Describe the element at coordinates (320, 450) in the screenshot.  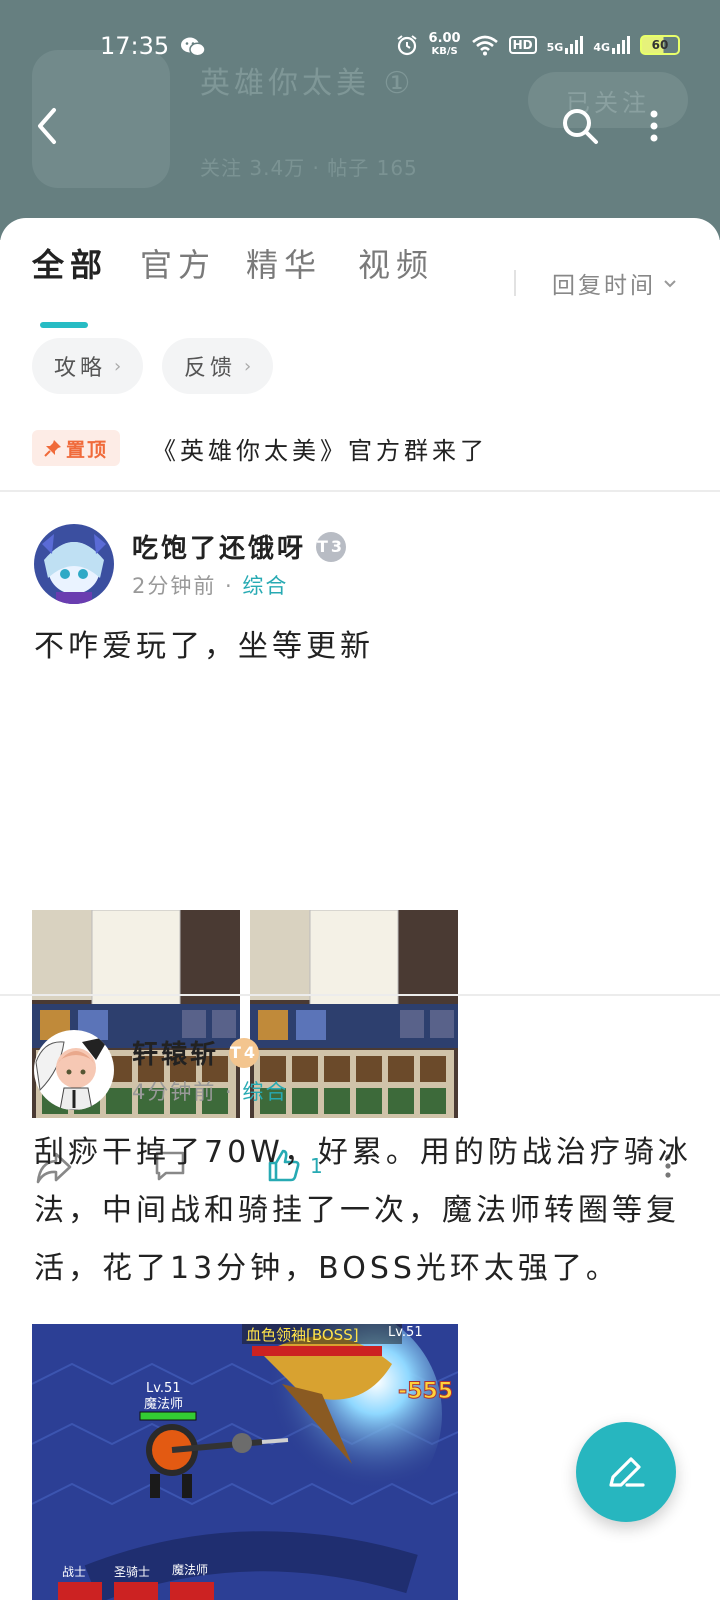
I see `pinned-title: 《英雄你太美》官方群来了` at that location.